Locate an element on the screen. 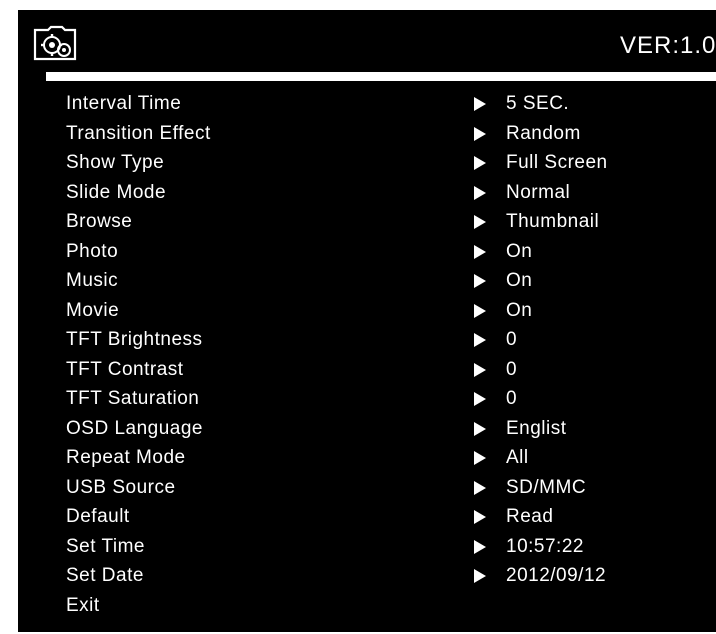 This screenshot has width=716, height=634. menu-item-label: Default is located at coordinates (98, 516).